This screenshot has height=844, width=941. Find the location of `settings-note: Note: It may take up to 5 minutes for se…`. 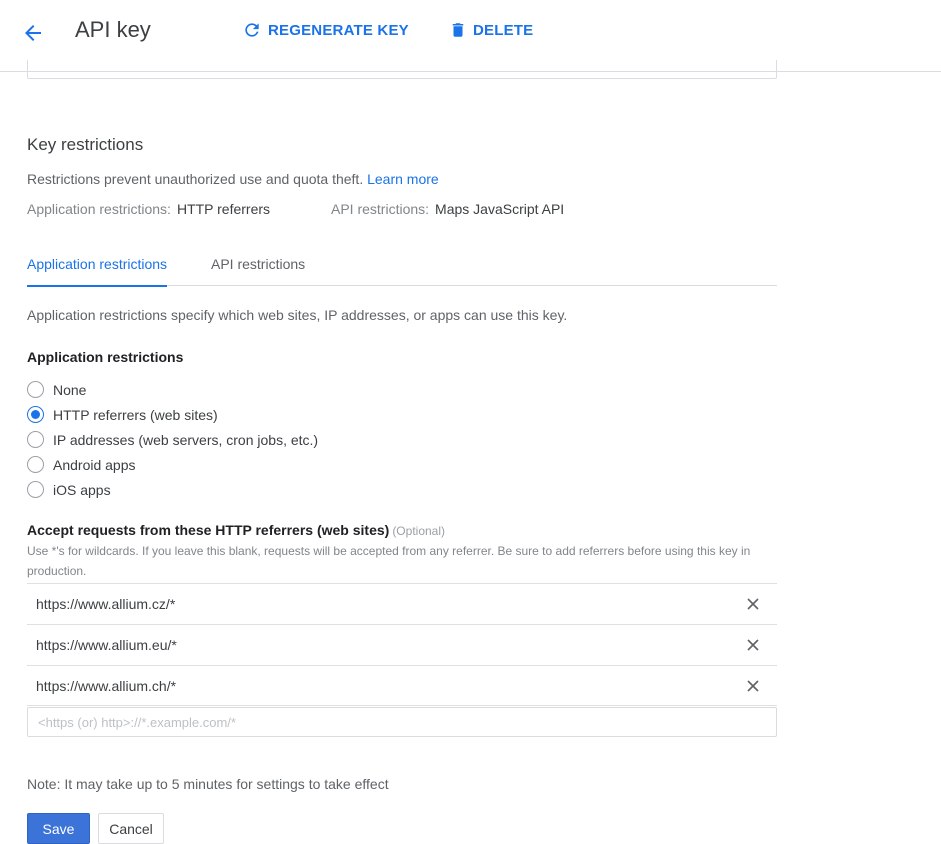

settings-note: Note: It may take up to 5 minutes for se… is located at coordinates (208, 784).